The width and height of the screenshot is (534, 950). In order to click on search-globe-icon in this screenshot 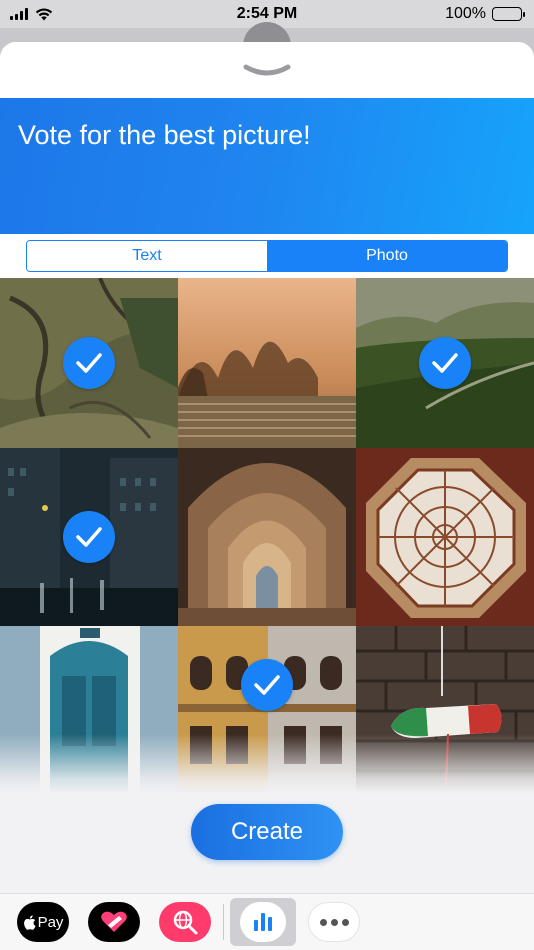, I will do `click(185, 922)`.